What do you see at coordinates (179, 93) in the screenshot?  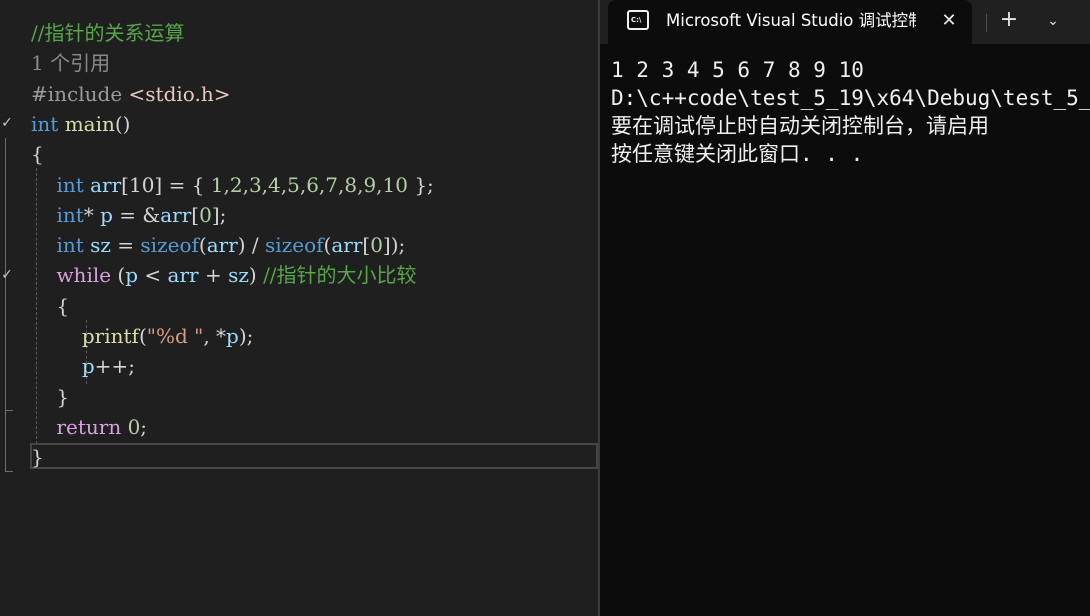 I see `code-token: <stdio.h>` at bounding box center [179, 93].